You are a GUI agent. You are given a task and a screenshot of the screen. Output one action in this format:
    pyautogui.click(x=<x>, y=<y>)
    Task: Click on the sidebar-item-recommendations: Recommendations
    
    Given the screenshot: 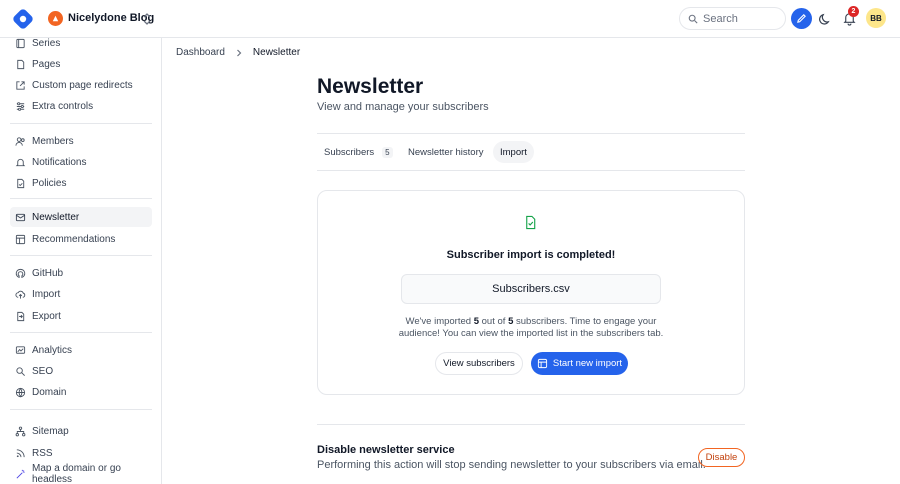 What is the action you would take?
    pyautogui.click(x=81, y=239)
    